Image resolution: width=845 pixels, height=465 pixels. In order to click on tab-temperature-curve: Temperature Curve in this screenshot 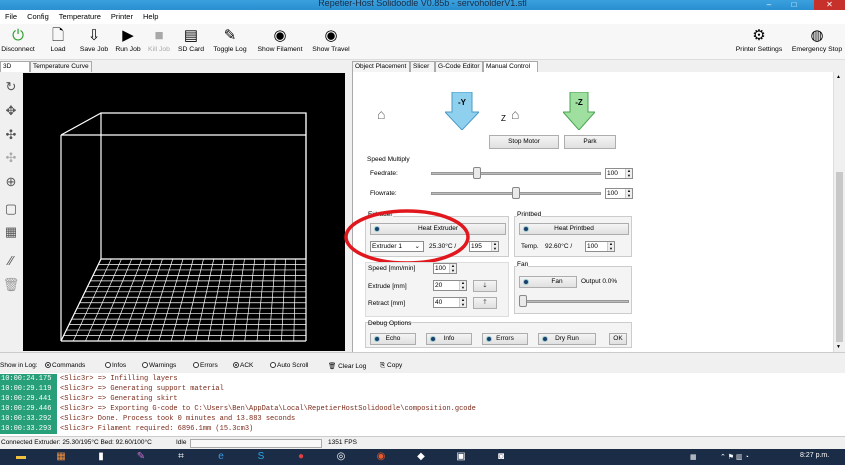, I will do `click(61, 66)`.